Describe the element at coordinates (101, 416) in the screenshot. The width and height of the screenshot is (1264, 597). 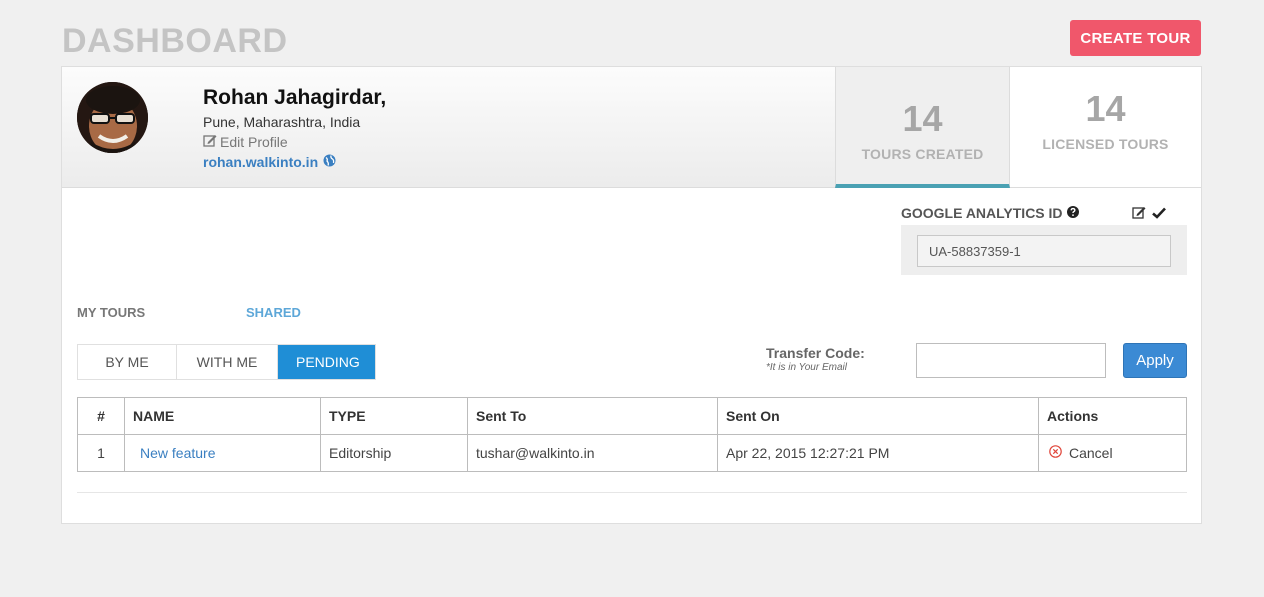
I see `header-number: #` at that location.